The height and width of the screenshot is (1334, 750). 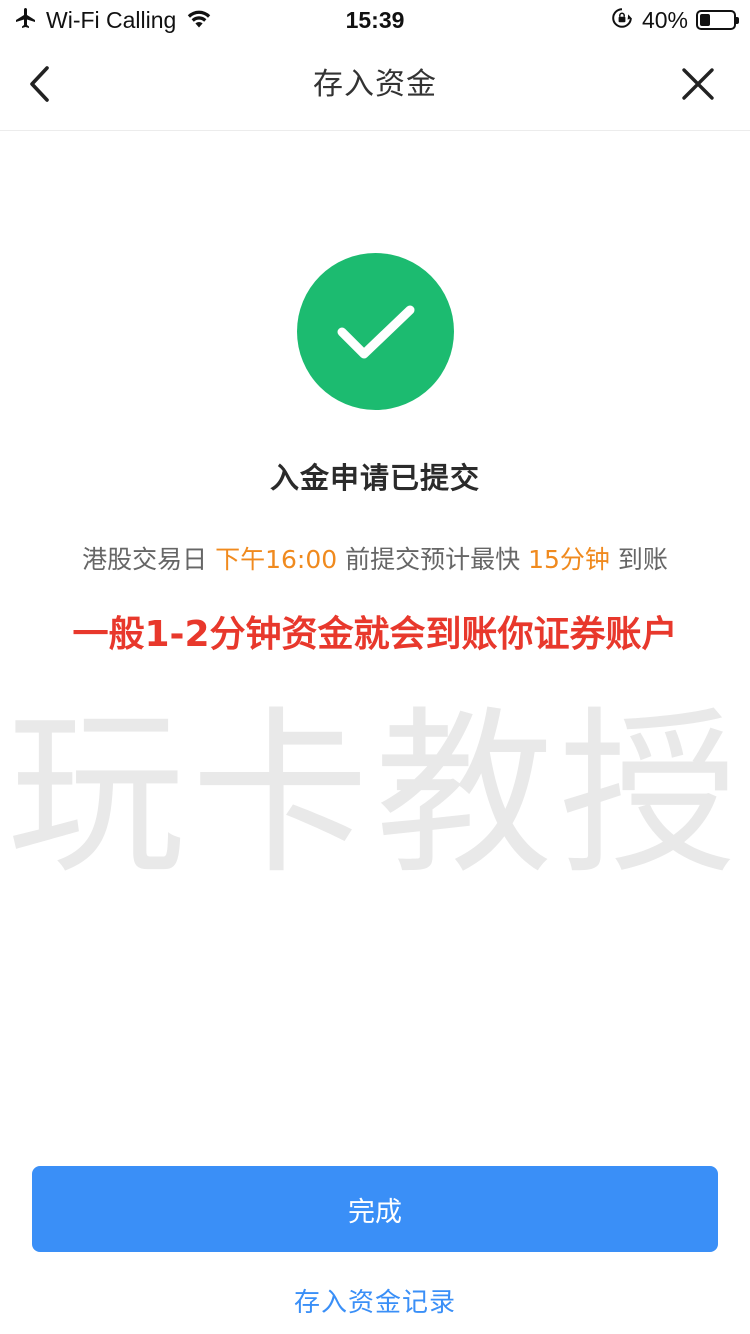 I want to click on success-status, so click(x=375, y=331).